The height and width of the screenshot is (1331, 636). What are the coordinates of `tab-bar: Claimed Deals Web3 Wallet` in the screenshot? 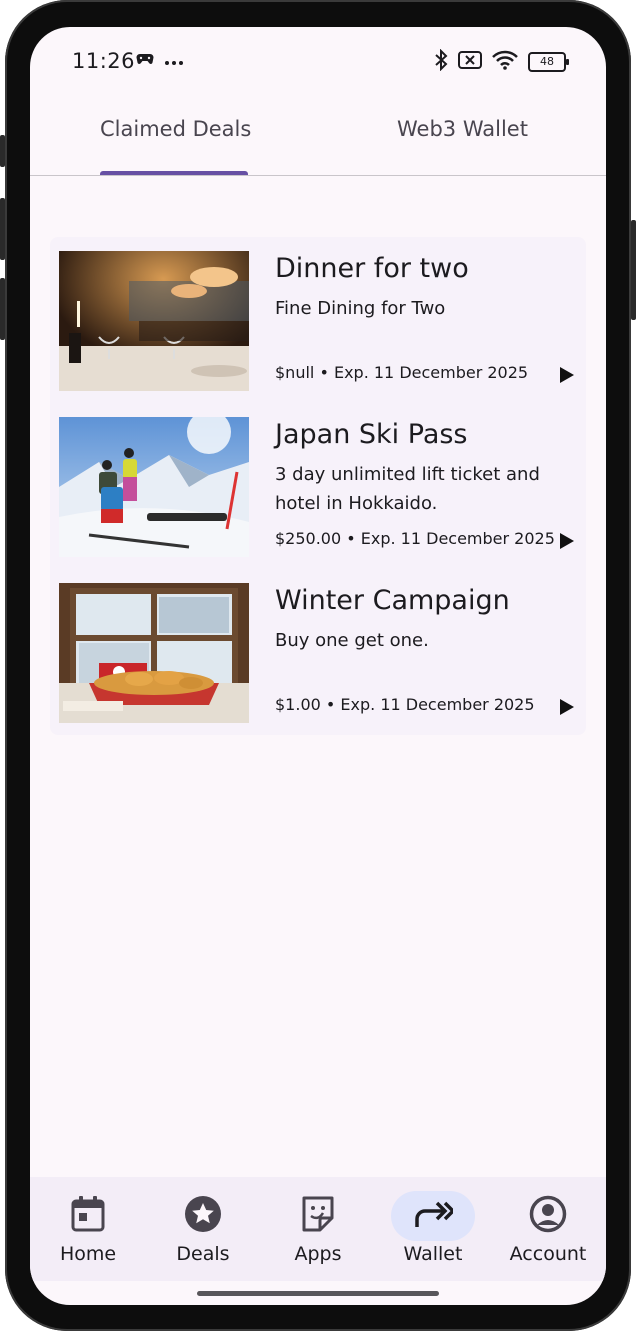 It's located at (318, 136).